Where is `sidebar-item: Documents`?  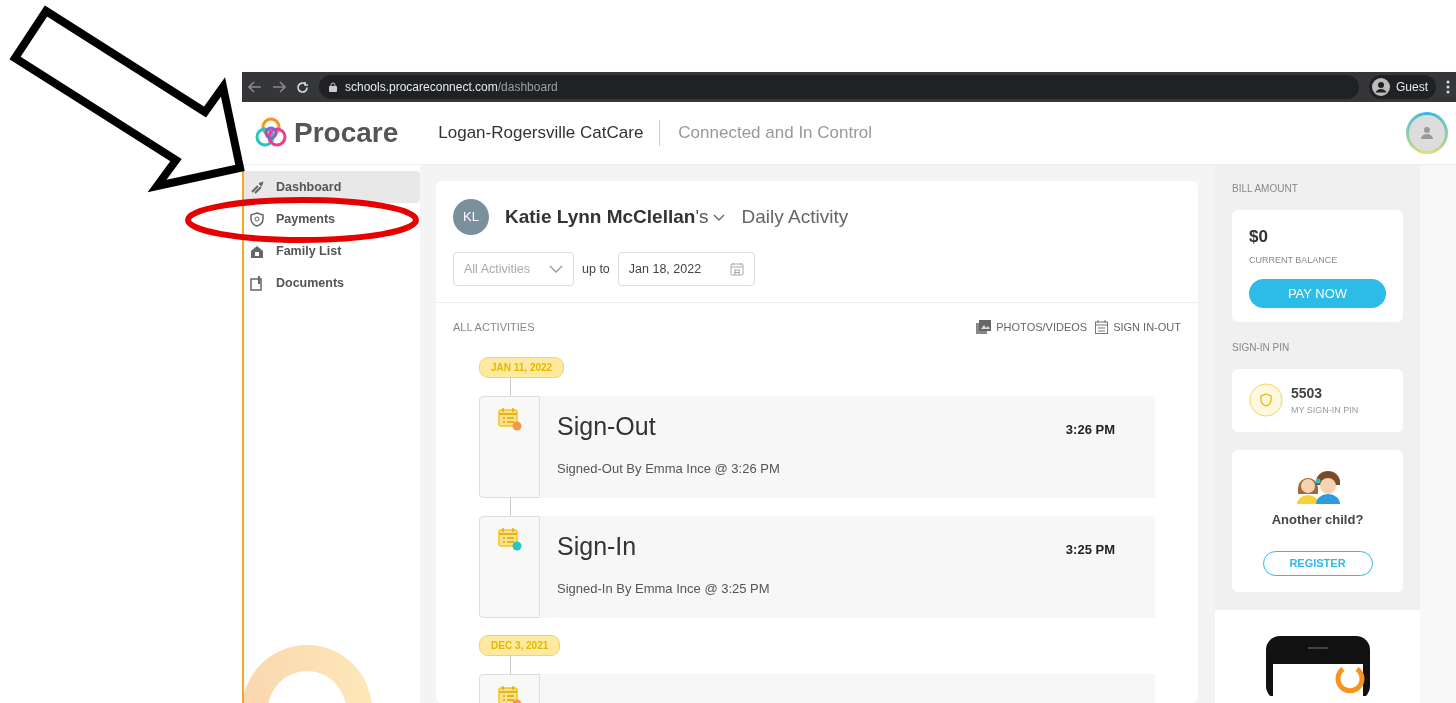
sidebar-item: Documents is located at coordinates (332, 283).